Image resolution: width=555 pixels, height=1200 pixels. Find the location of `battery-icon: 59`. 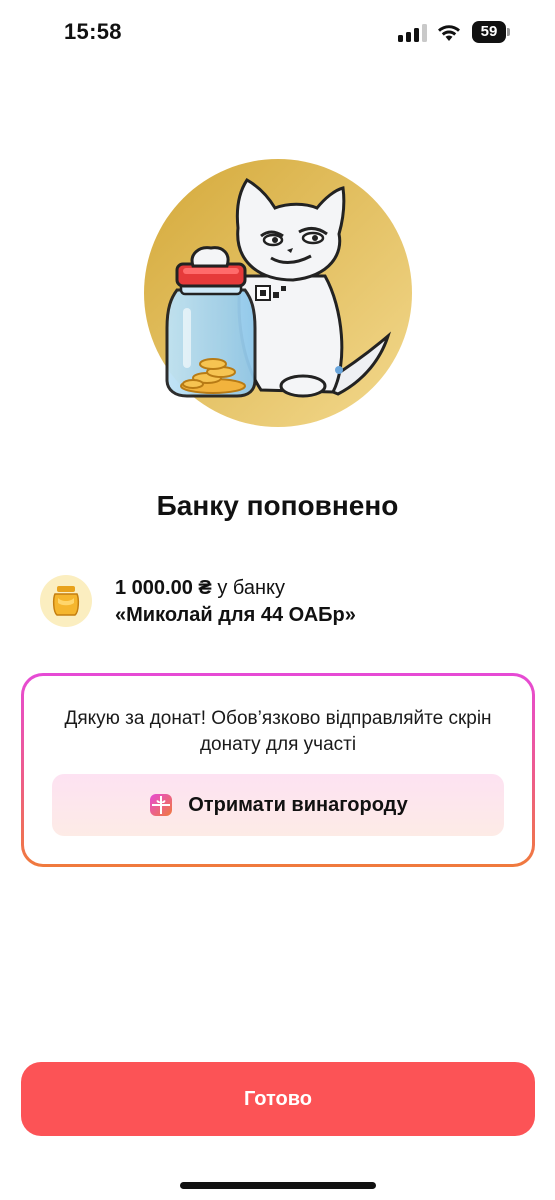

battery-icon: 59 is located at coordinates (491, 32).